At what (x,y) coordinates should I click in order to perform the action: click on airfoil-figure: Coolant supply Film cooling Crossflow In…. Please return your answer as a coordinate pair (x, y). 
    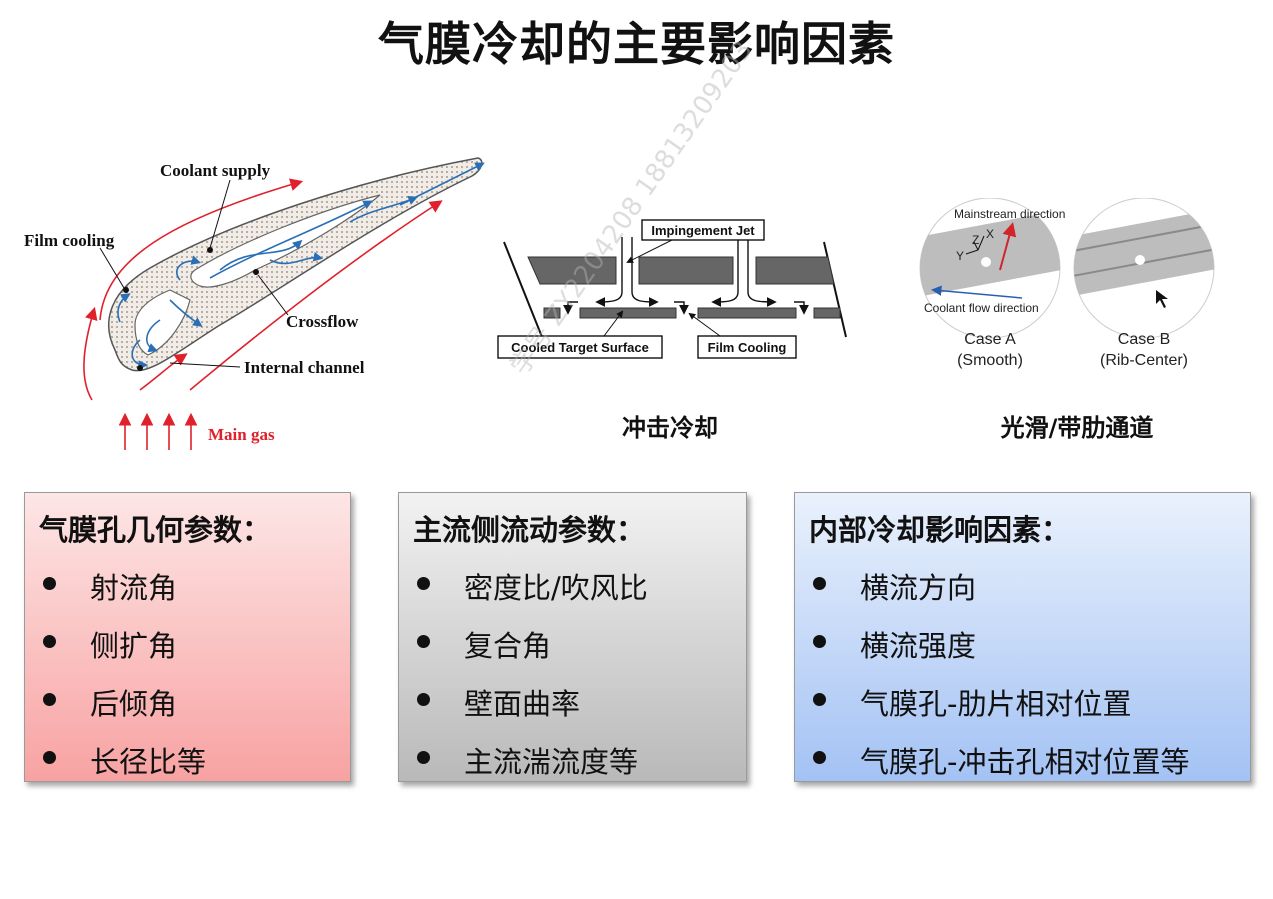
    Looking at the image, I should click on (254, 303).